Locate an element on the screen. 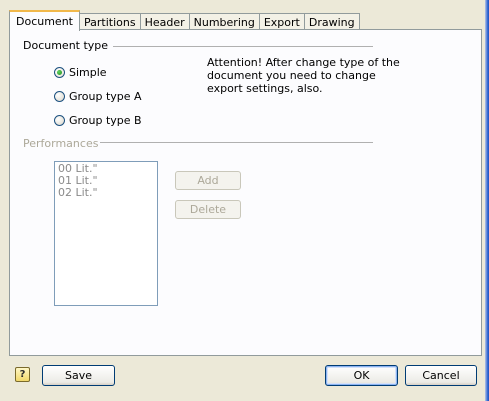 This screenshot has width=489, height=401. document-type-divider is located at coordinates (243, 46).